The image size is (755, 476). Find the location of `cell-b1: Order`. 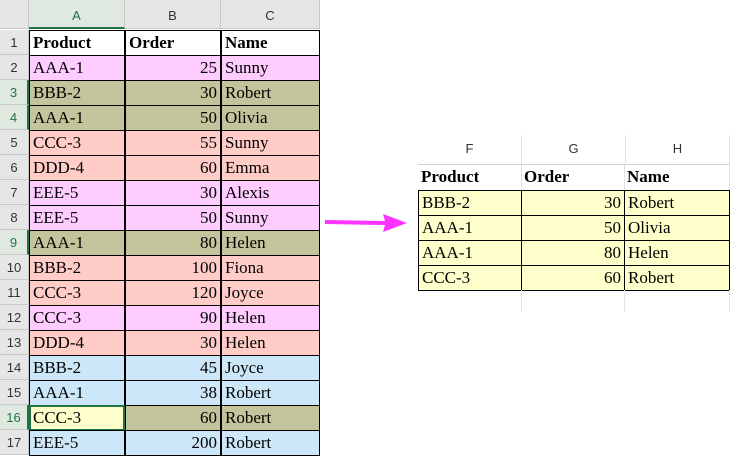

cell-b1: Order is located at coordinates (173, 43).